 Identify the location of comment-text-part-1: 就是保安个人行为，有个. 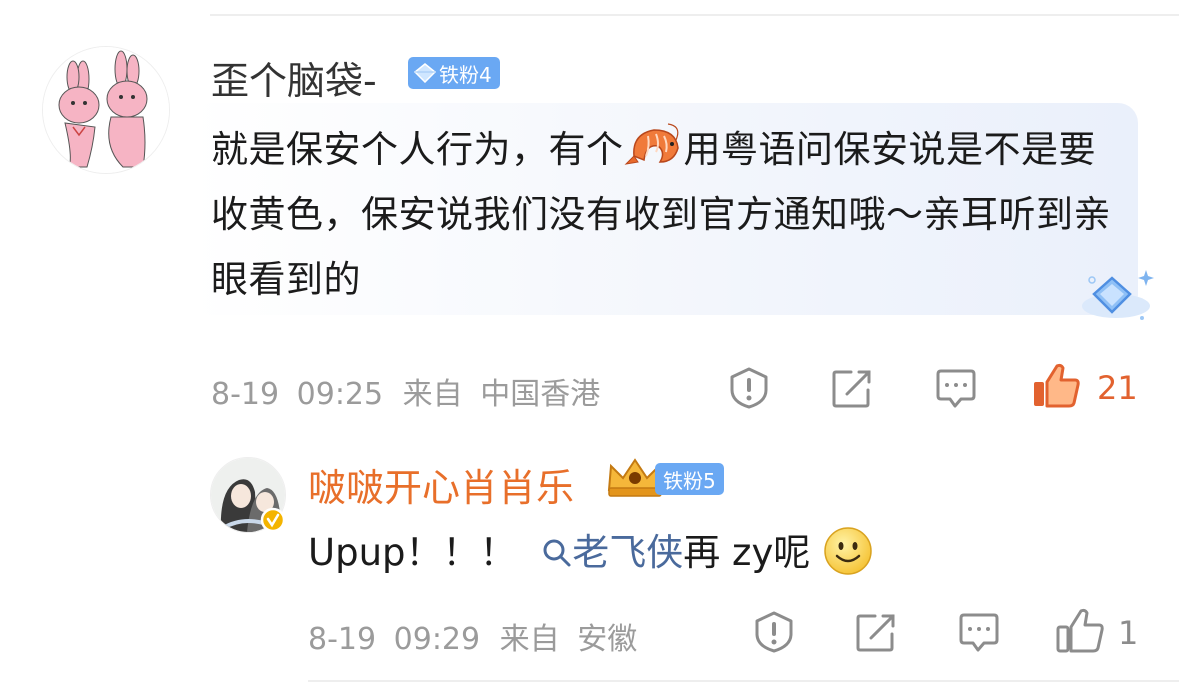
(417, 149).